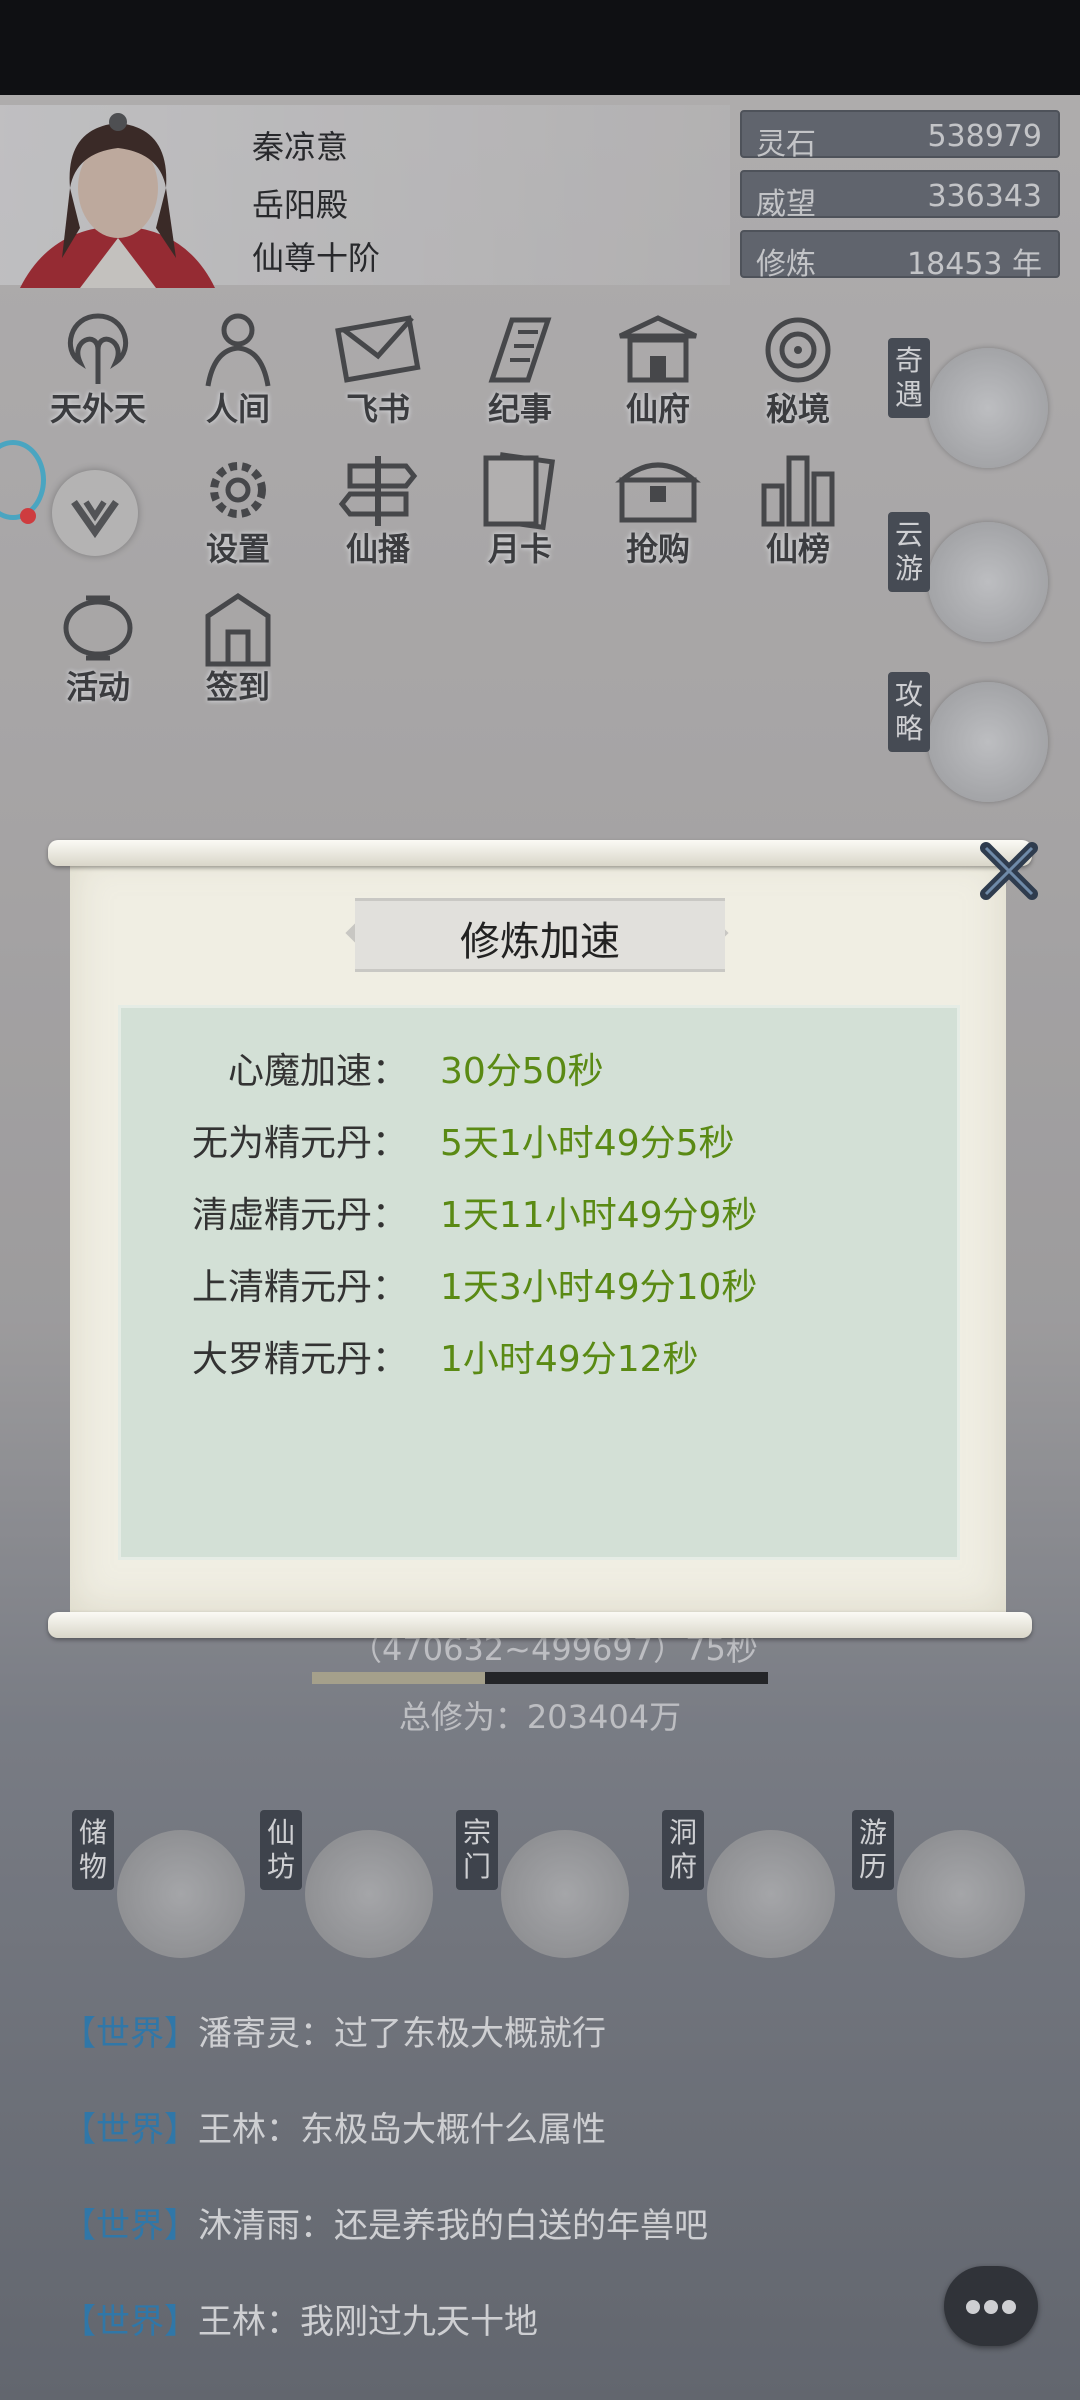 This screenshot has width=1080, height=2400. What do you see at coordinates (385, 2222) in the screenshot?
I see `chat-message: 【世界】沐清雨：还是养我的白送的年兽吧` at bounding box center [385, 2222].